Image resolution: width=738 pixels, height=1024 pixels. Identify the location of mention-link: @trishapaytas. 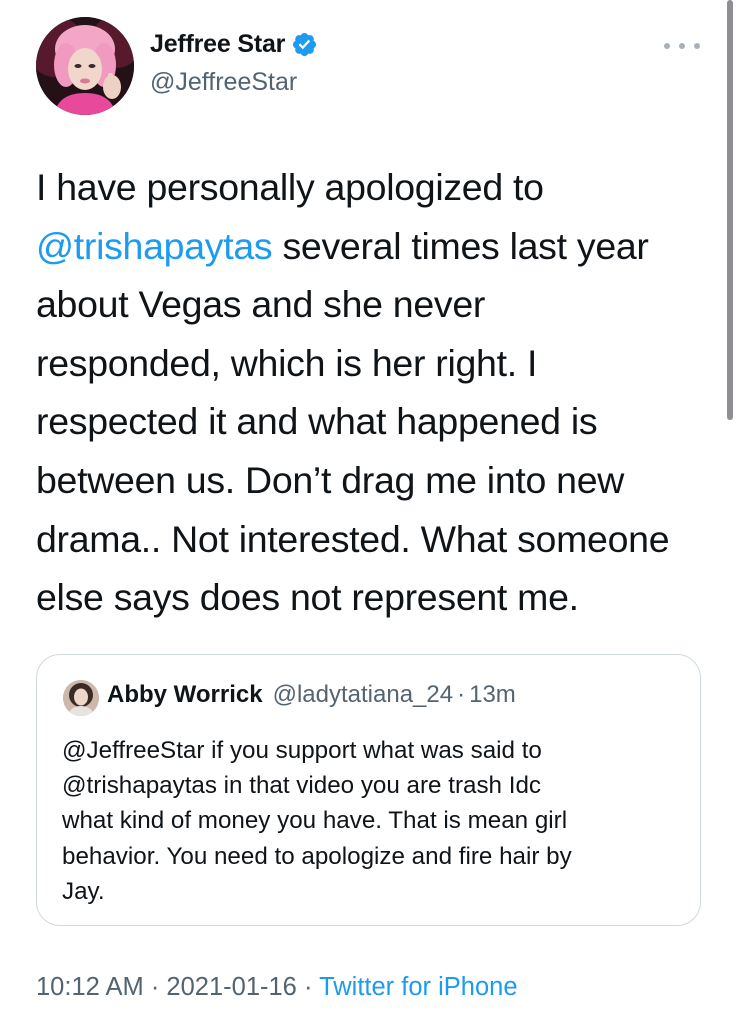
(154, 246).